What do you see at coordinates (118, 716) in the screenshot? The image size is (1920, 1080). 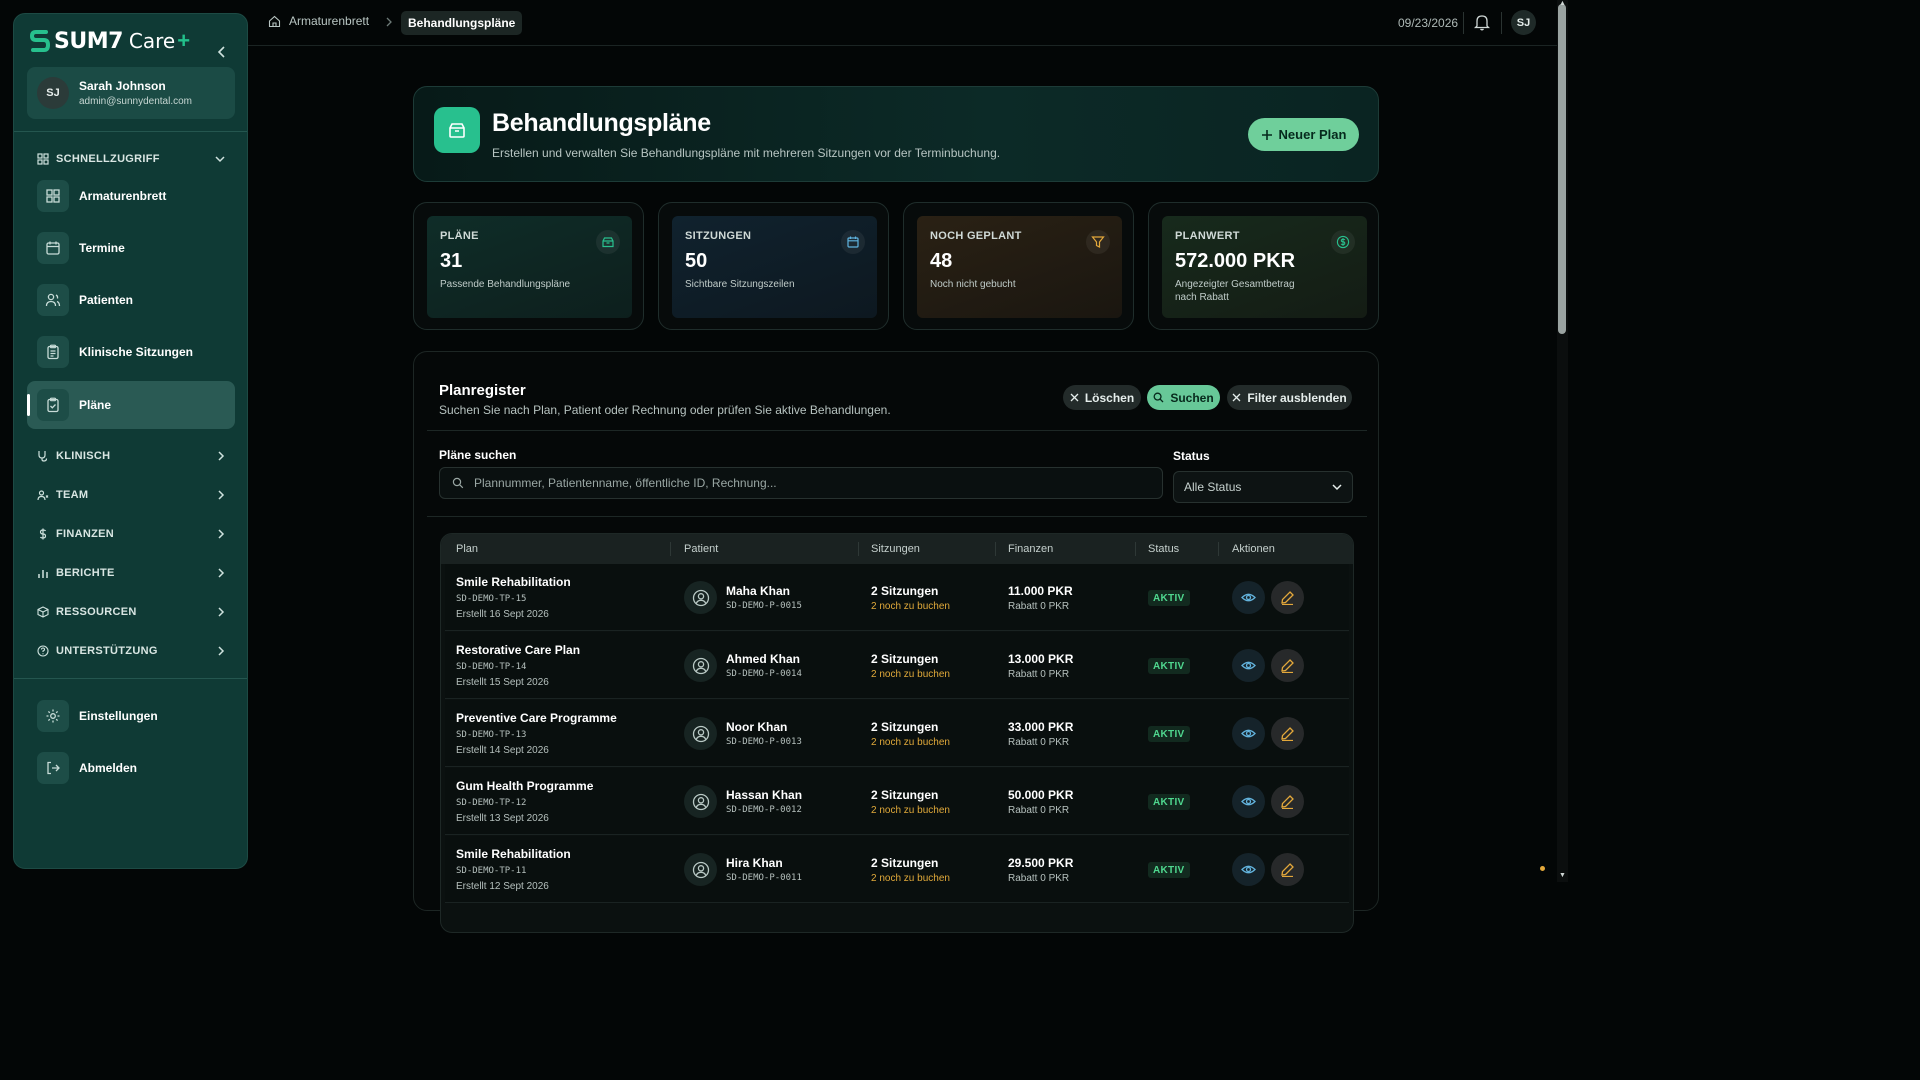 I see `sidebar-item-label: Einstellungen` at bounding box center [118, 716].